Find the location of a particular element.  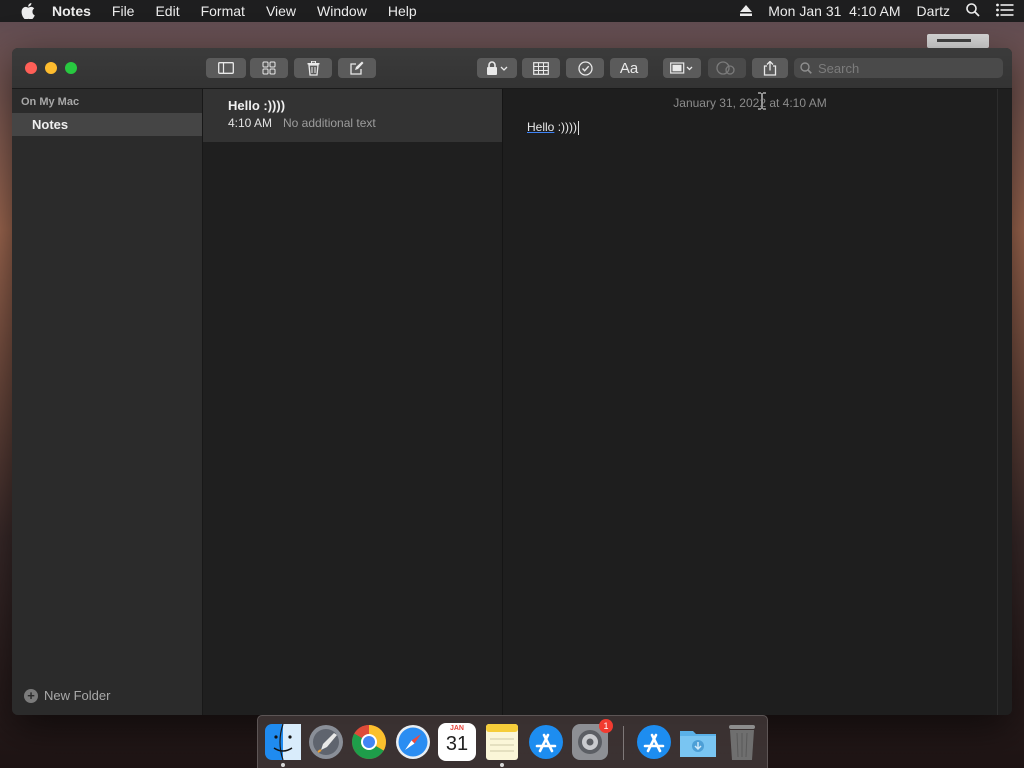

desktop-disk-icon is located at coordinates (958, 41).